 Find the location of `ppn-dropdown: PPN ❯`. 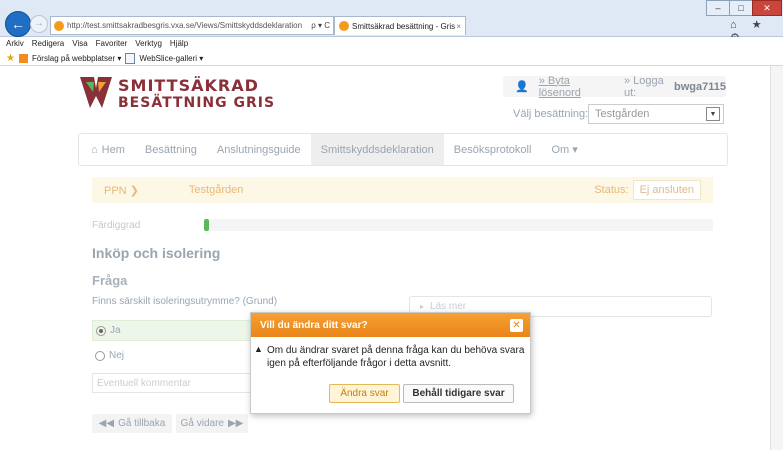

ppn-dropdown: PPN ❯ is located at coordinates (121, 190).